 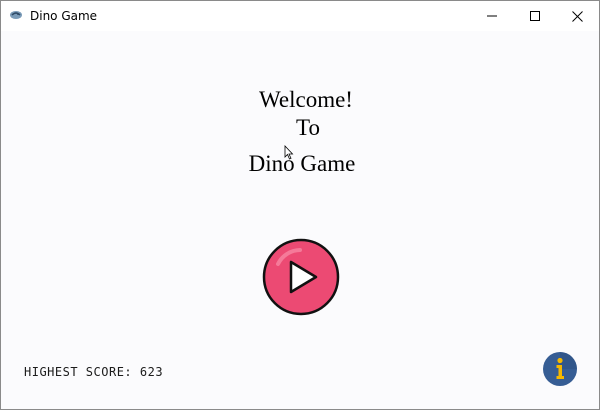 I want to click on game-name-text: Dino Game, so click(x=302, y=163).